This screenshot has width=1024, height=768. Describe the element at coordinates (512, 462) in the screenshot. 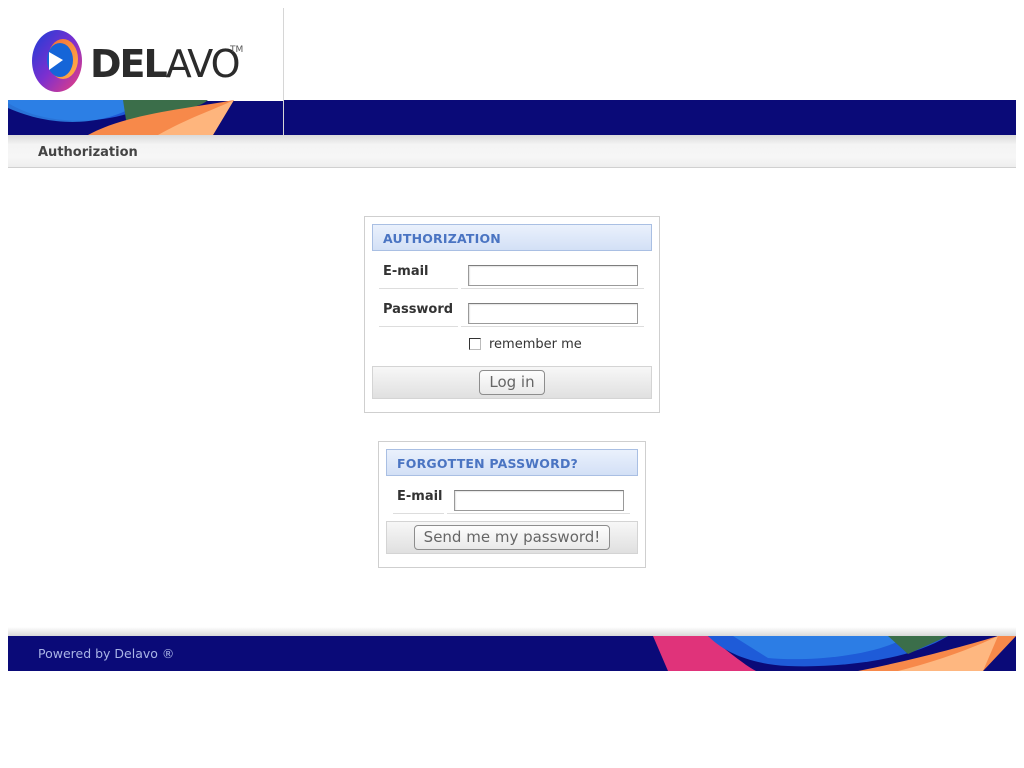

I see `forgot-password-panel-title: FORGOTTEN PASSWORD?` at that location.